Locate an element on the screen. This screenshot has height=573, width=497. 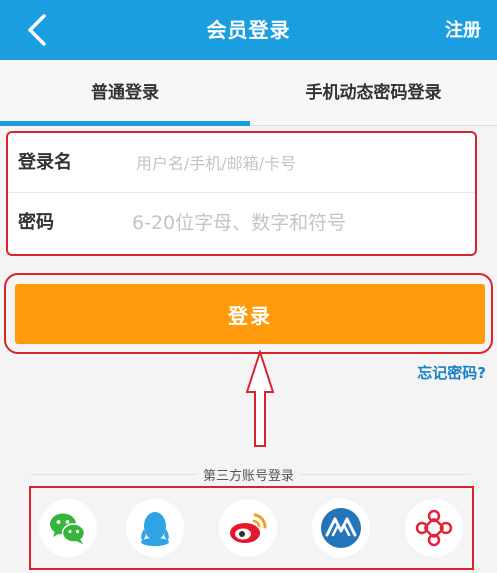
username-input is located at coordinates (301, 163).